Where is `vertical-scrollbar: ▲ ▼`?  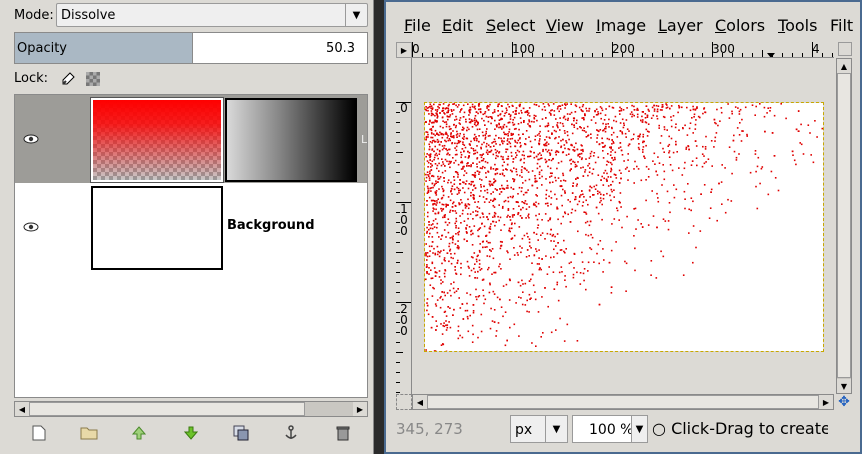 vertical-scrollbar: ▲ ▼ is located at coordinates (844, 226).